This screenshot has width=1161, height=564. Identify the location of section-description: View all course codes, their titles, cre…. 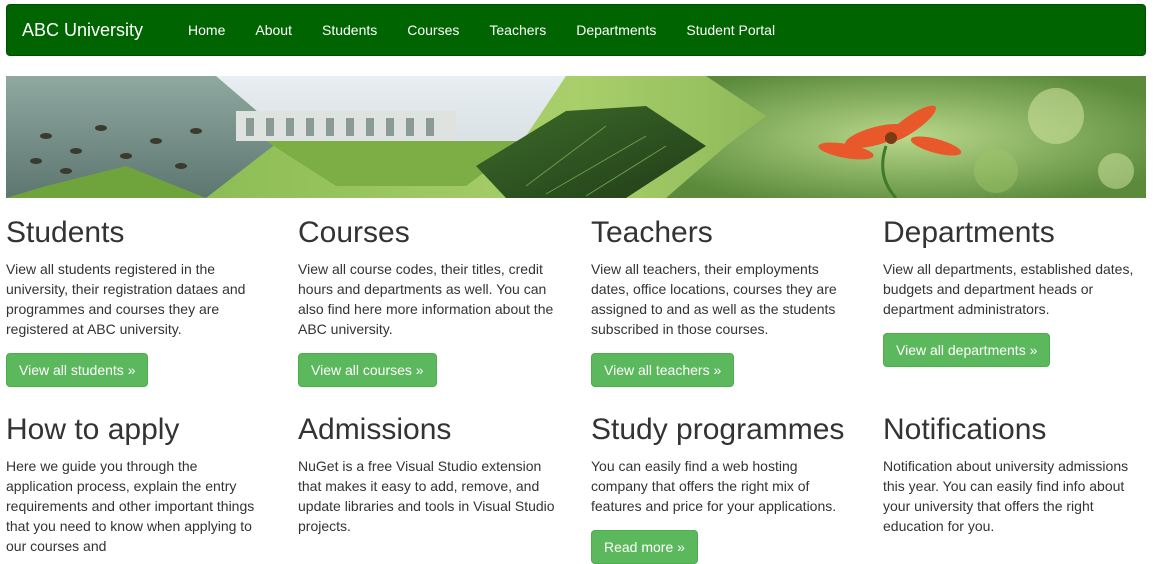
(426, 299).